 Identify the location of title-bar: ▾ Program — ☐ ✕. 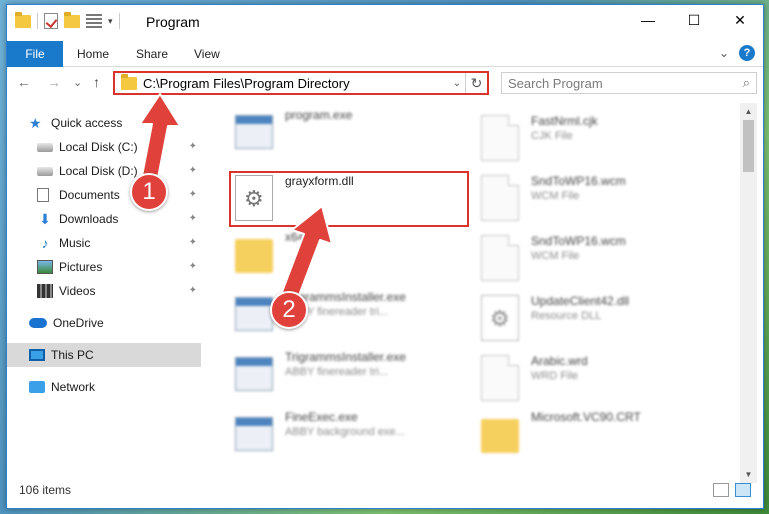
(385, 21).